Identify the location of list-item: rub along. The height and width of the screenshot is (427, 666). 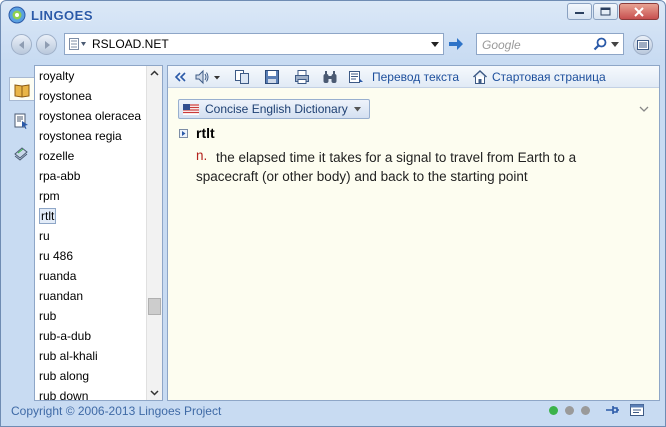
(91, 376).